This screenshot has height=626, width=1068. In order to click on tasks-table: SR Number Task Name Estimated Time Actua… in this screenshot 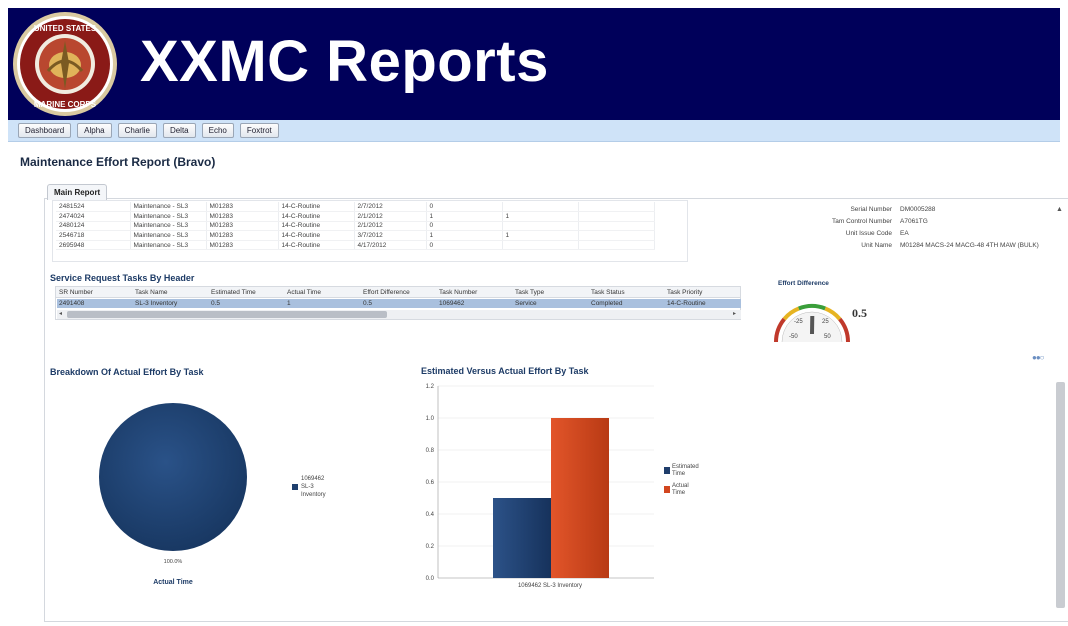, I will do `click(398, 303)`.